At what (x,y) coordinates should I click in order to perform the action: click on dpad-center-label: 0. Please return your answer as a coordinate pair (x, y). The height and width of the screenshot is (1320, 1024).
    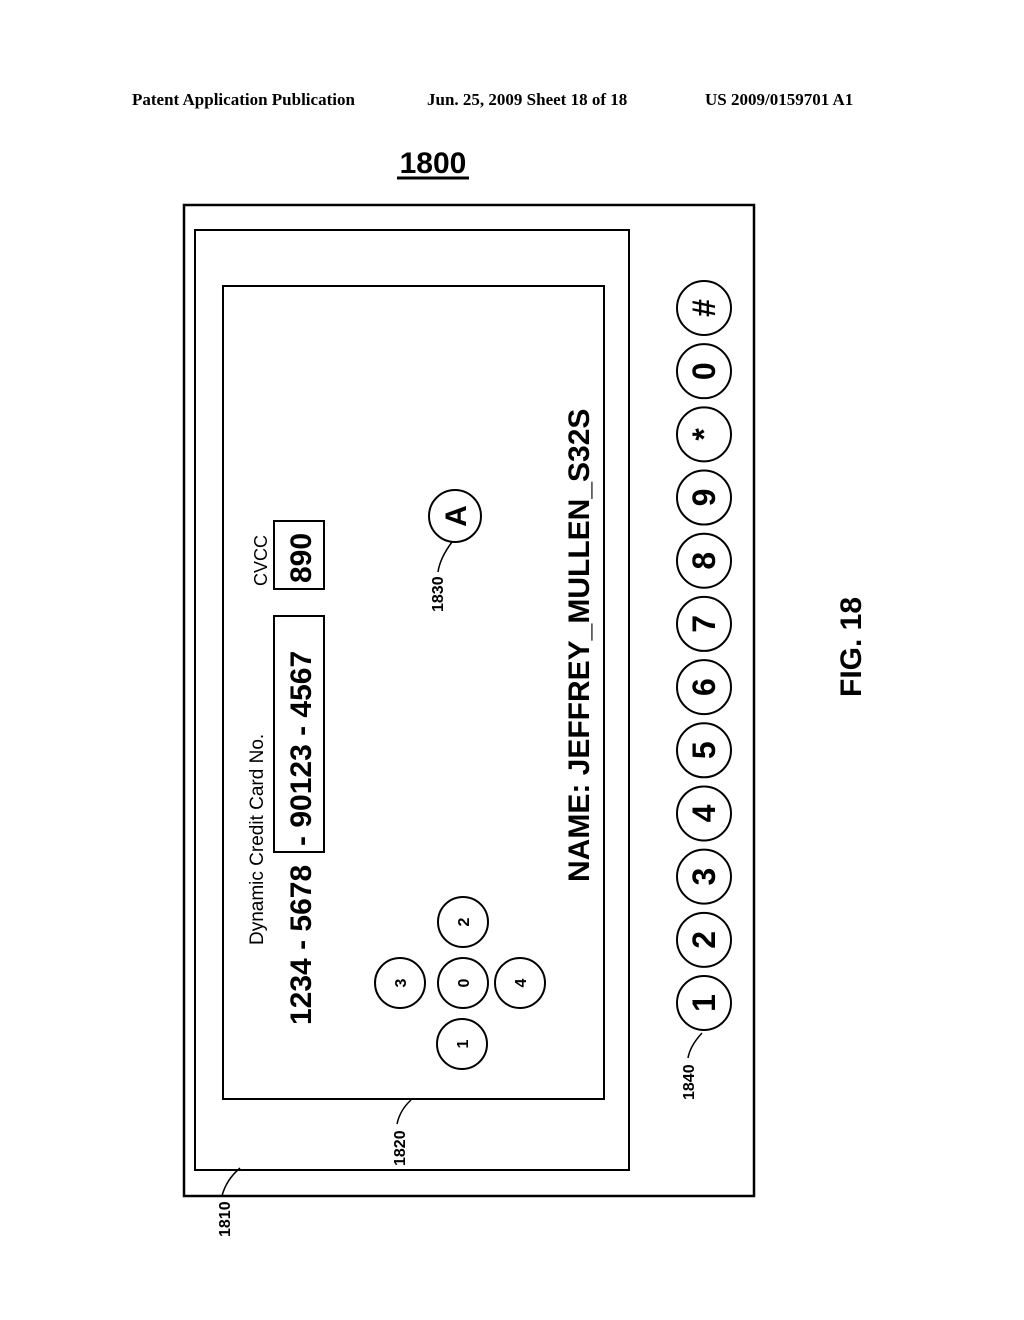
    Looking at the image, I should click on (464, 982).